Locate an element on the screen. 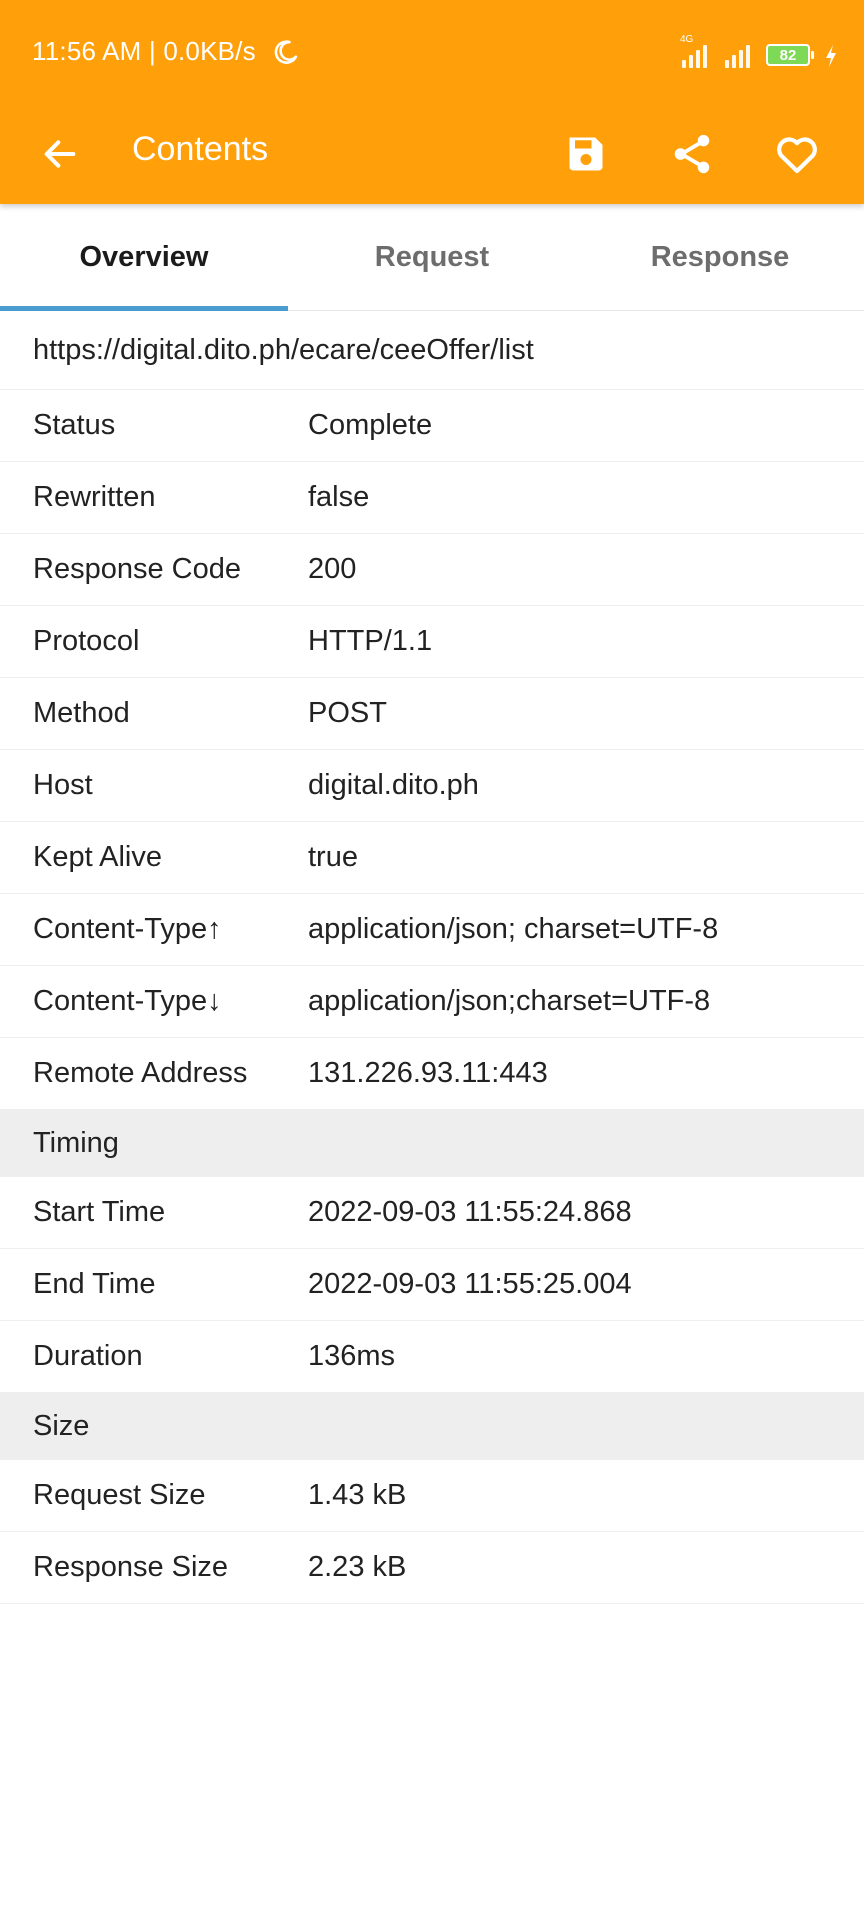  tab-bar: Overview Request Response is located at coordinates (432, 257).